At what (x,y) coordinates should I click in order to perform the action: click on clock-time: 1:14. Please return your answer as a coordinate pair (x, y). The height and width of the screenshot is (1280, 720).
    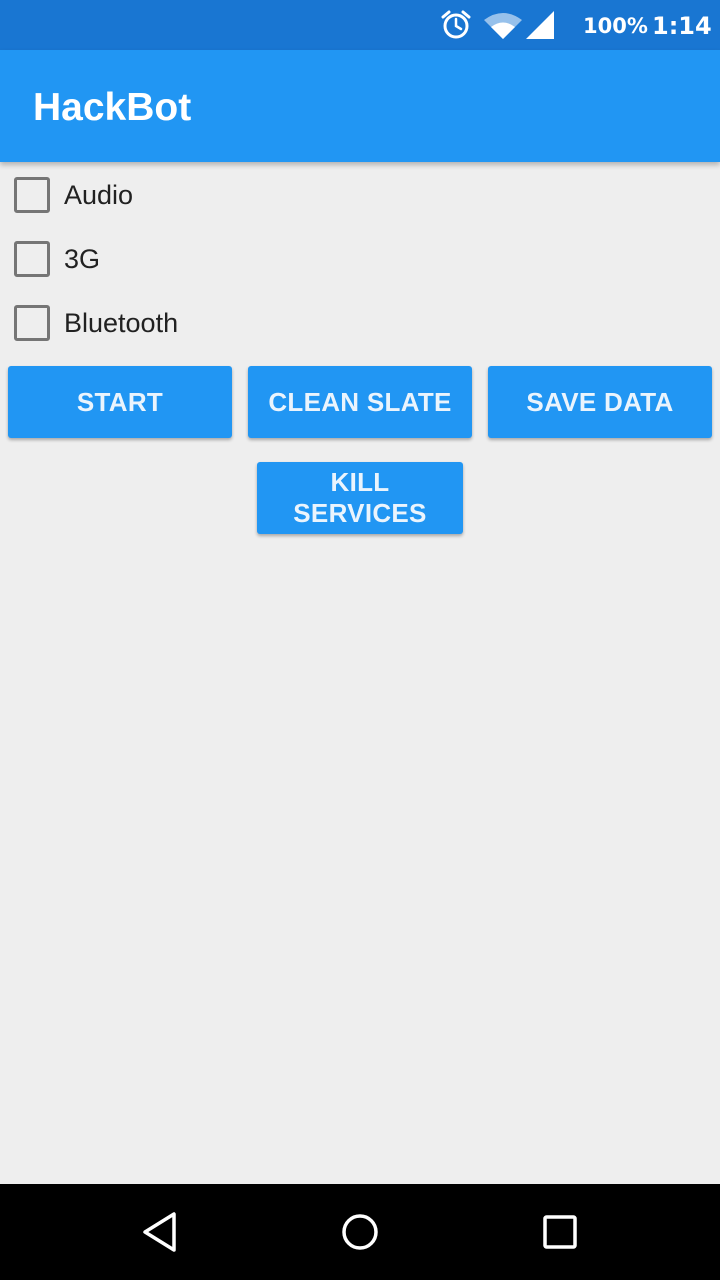
    Looking at the image, I should click on (682, 26).